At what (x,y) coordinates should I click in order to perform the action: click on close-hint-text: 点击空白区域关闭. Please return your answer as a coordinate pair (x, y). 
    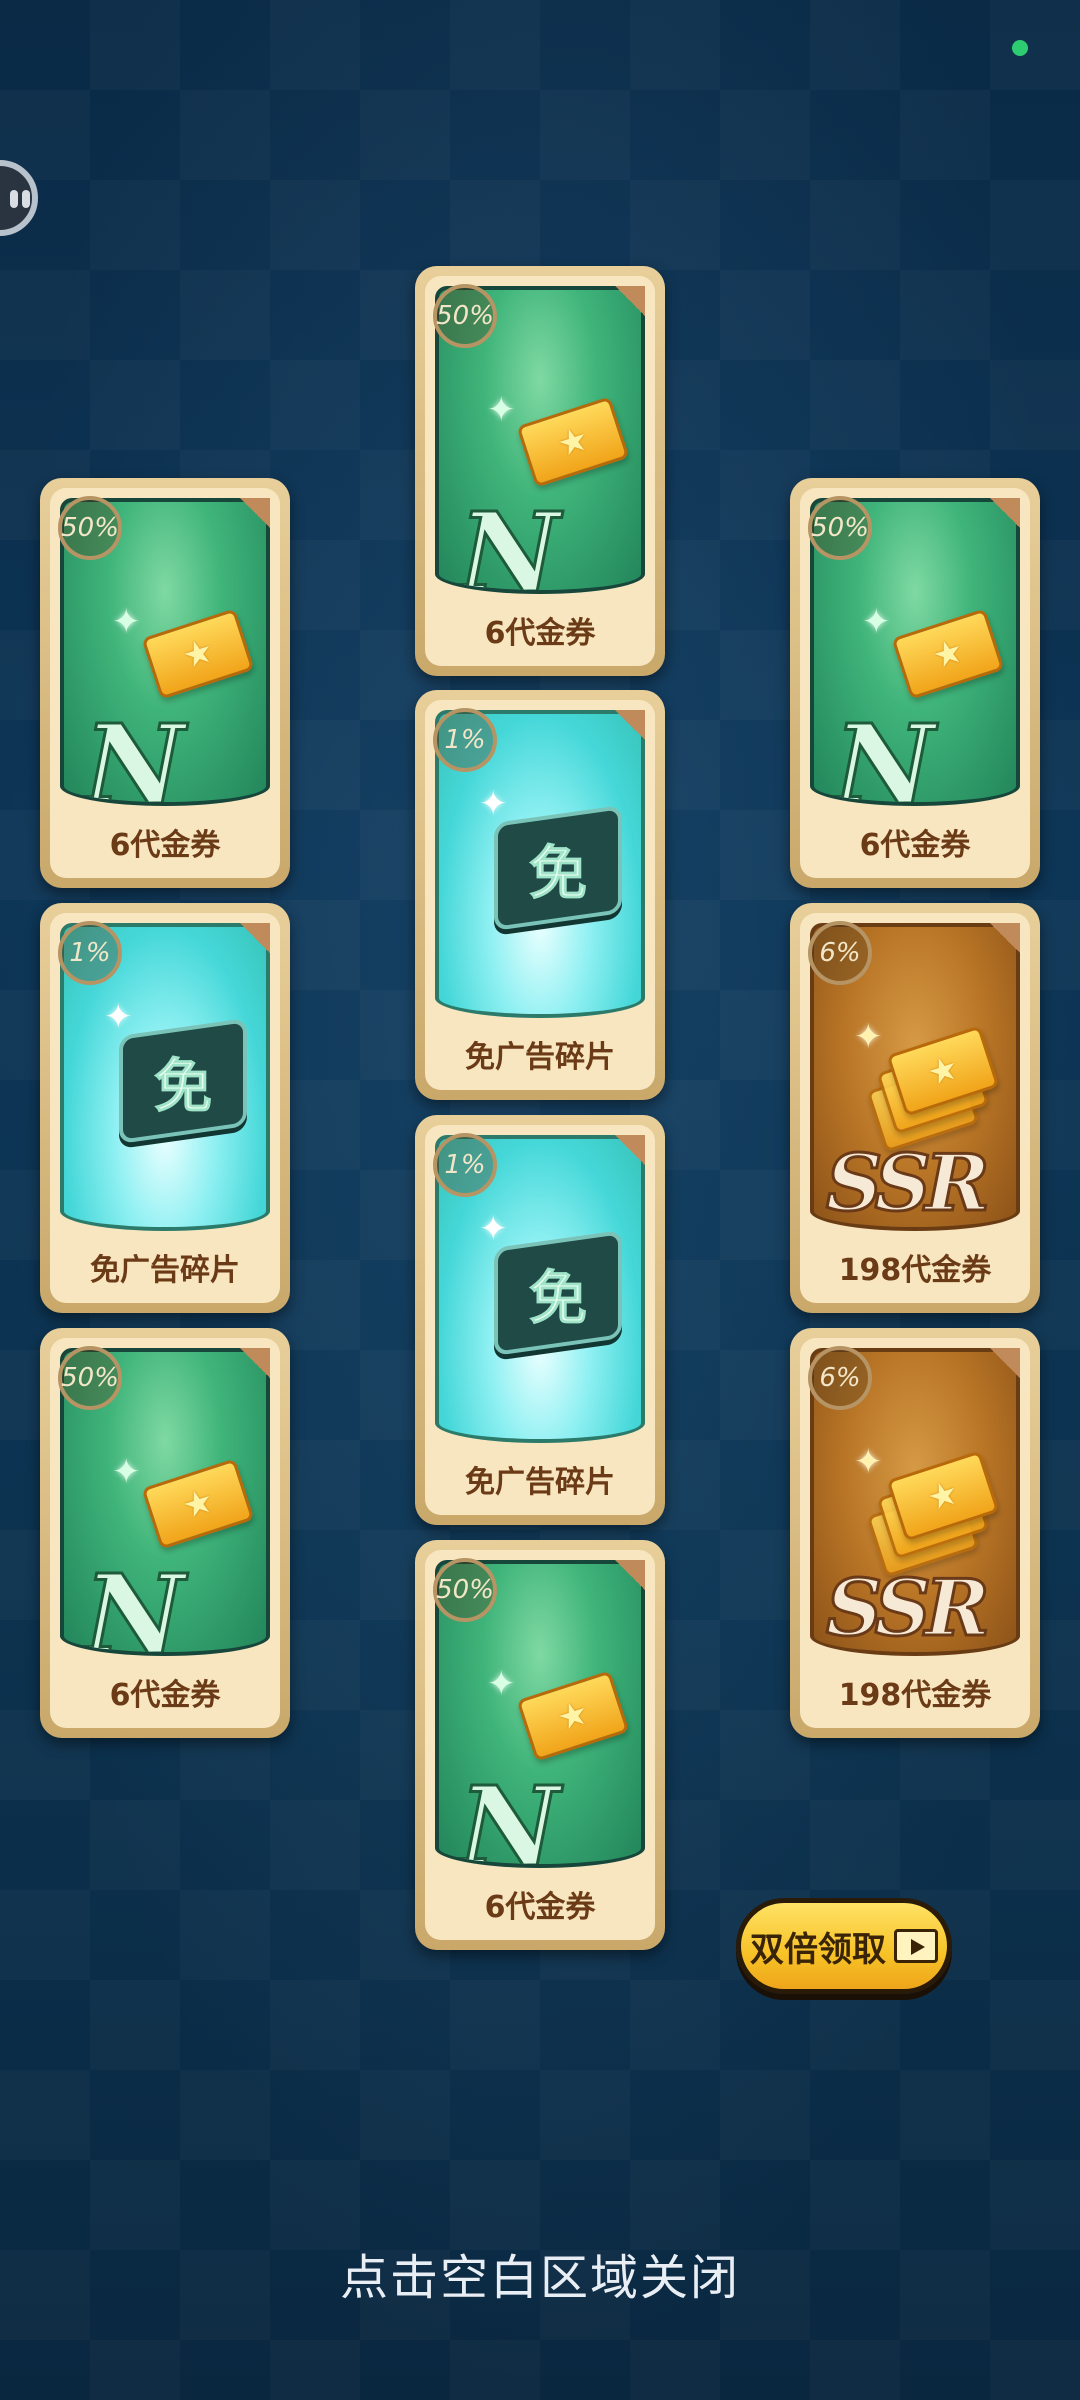
    Looking at the image, I should click on (539, 2278).